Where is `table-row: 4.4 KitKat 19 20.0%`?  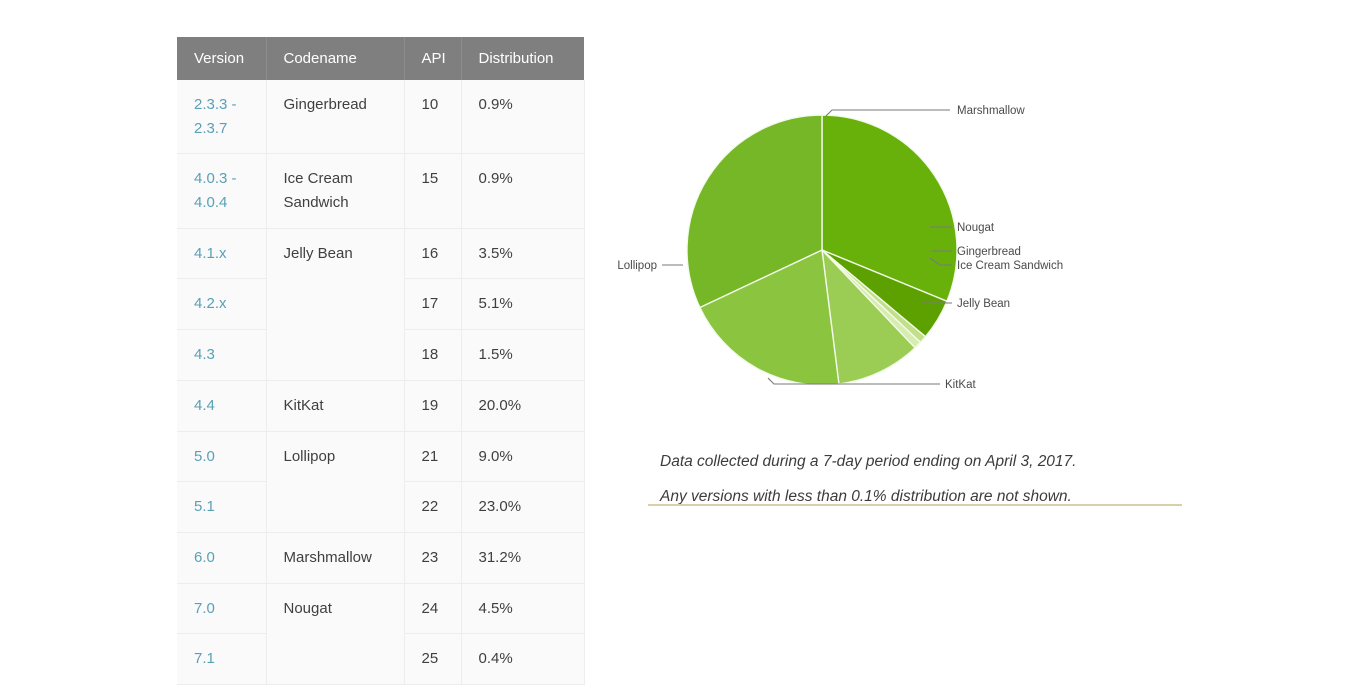
table-row: 4.4 KitKat 19 20.0% is located at coordinates (381, 406).